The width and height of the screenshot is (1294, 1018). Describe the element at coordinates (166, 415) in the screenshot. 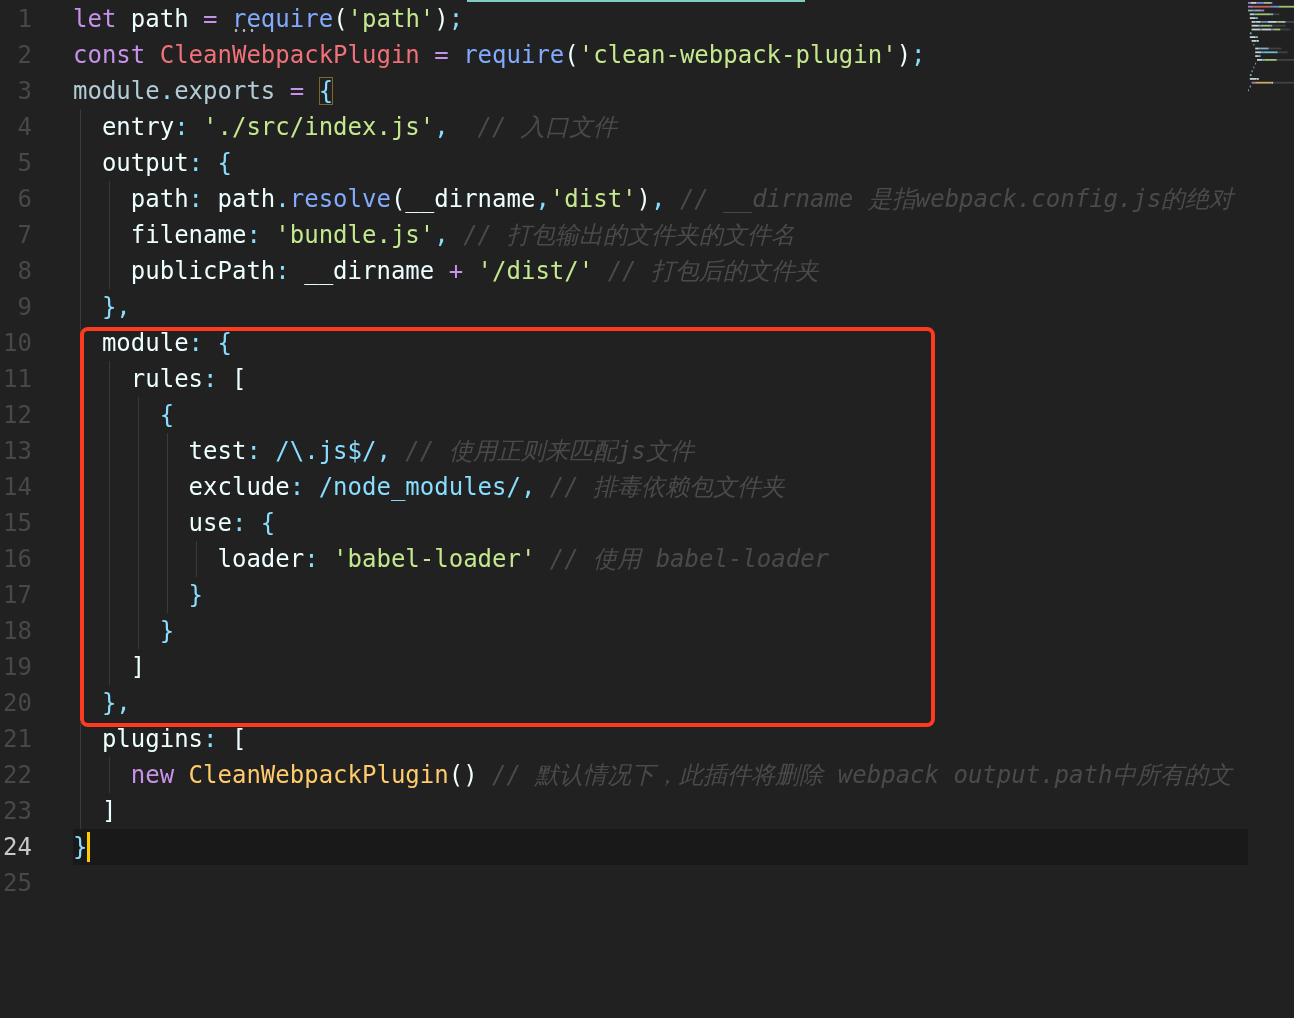

I see `code-line: {` at that location.